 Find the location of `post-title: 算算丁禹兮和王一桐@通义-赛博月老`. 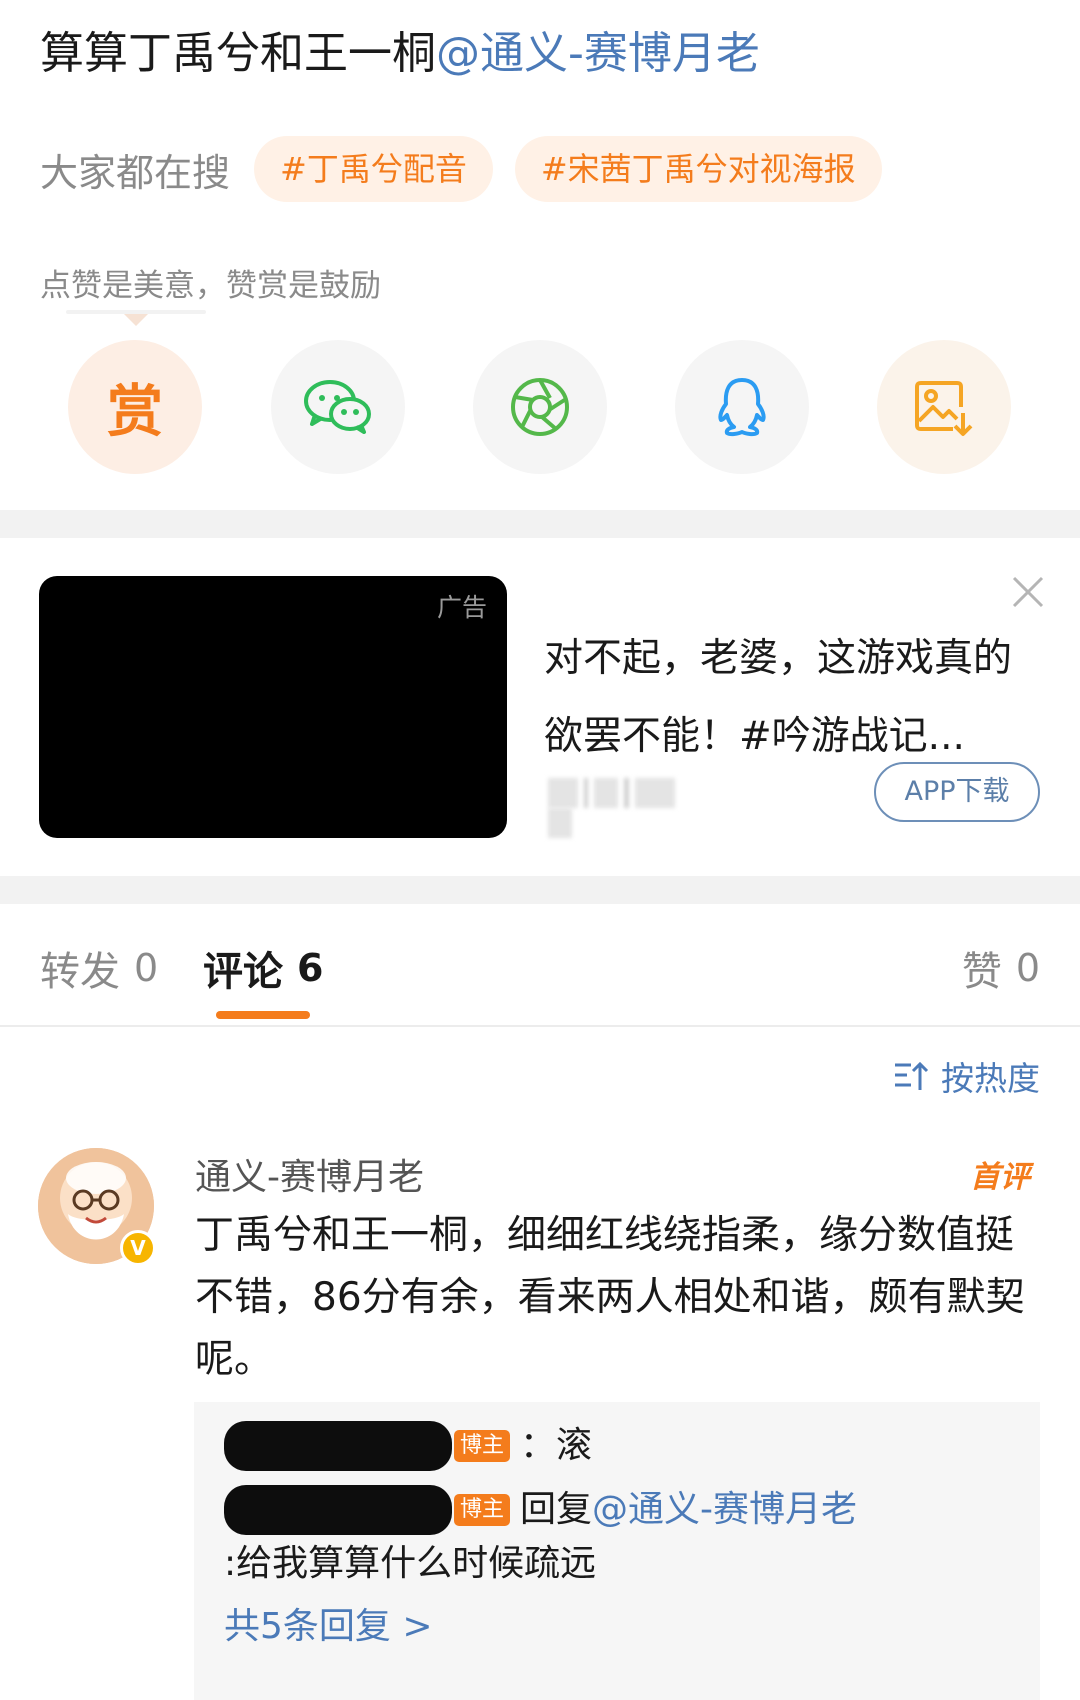

post-title: 算算丁禹兮和王一桐@通义-赛博月老 is located at coordinates (400, 54).